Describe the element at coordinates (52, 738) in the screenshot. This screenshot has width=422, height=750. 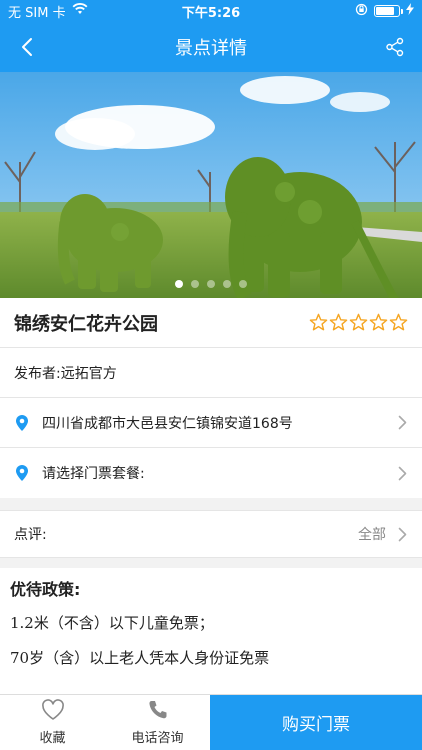
I see `favorite-label: 收藏` at that location.